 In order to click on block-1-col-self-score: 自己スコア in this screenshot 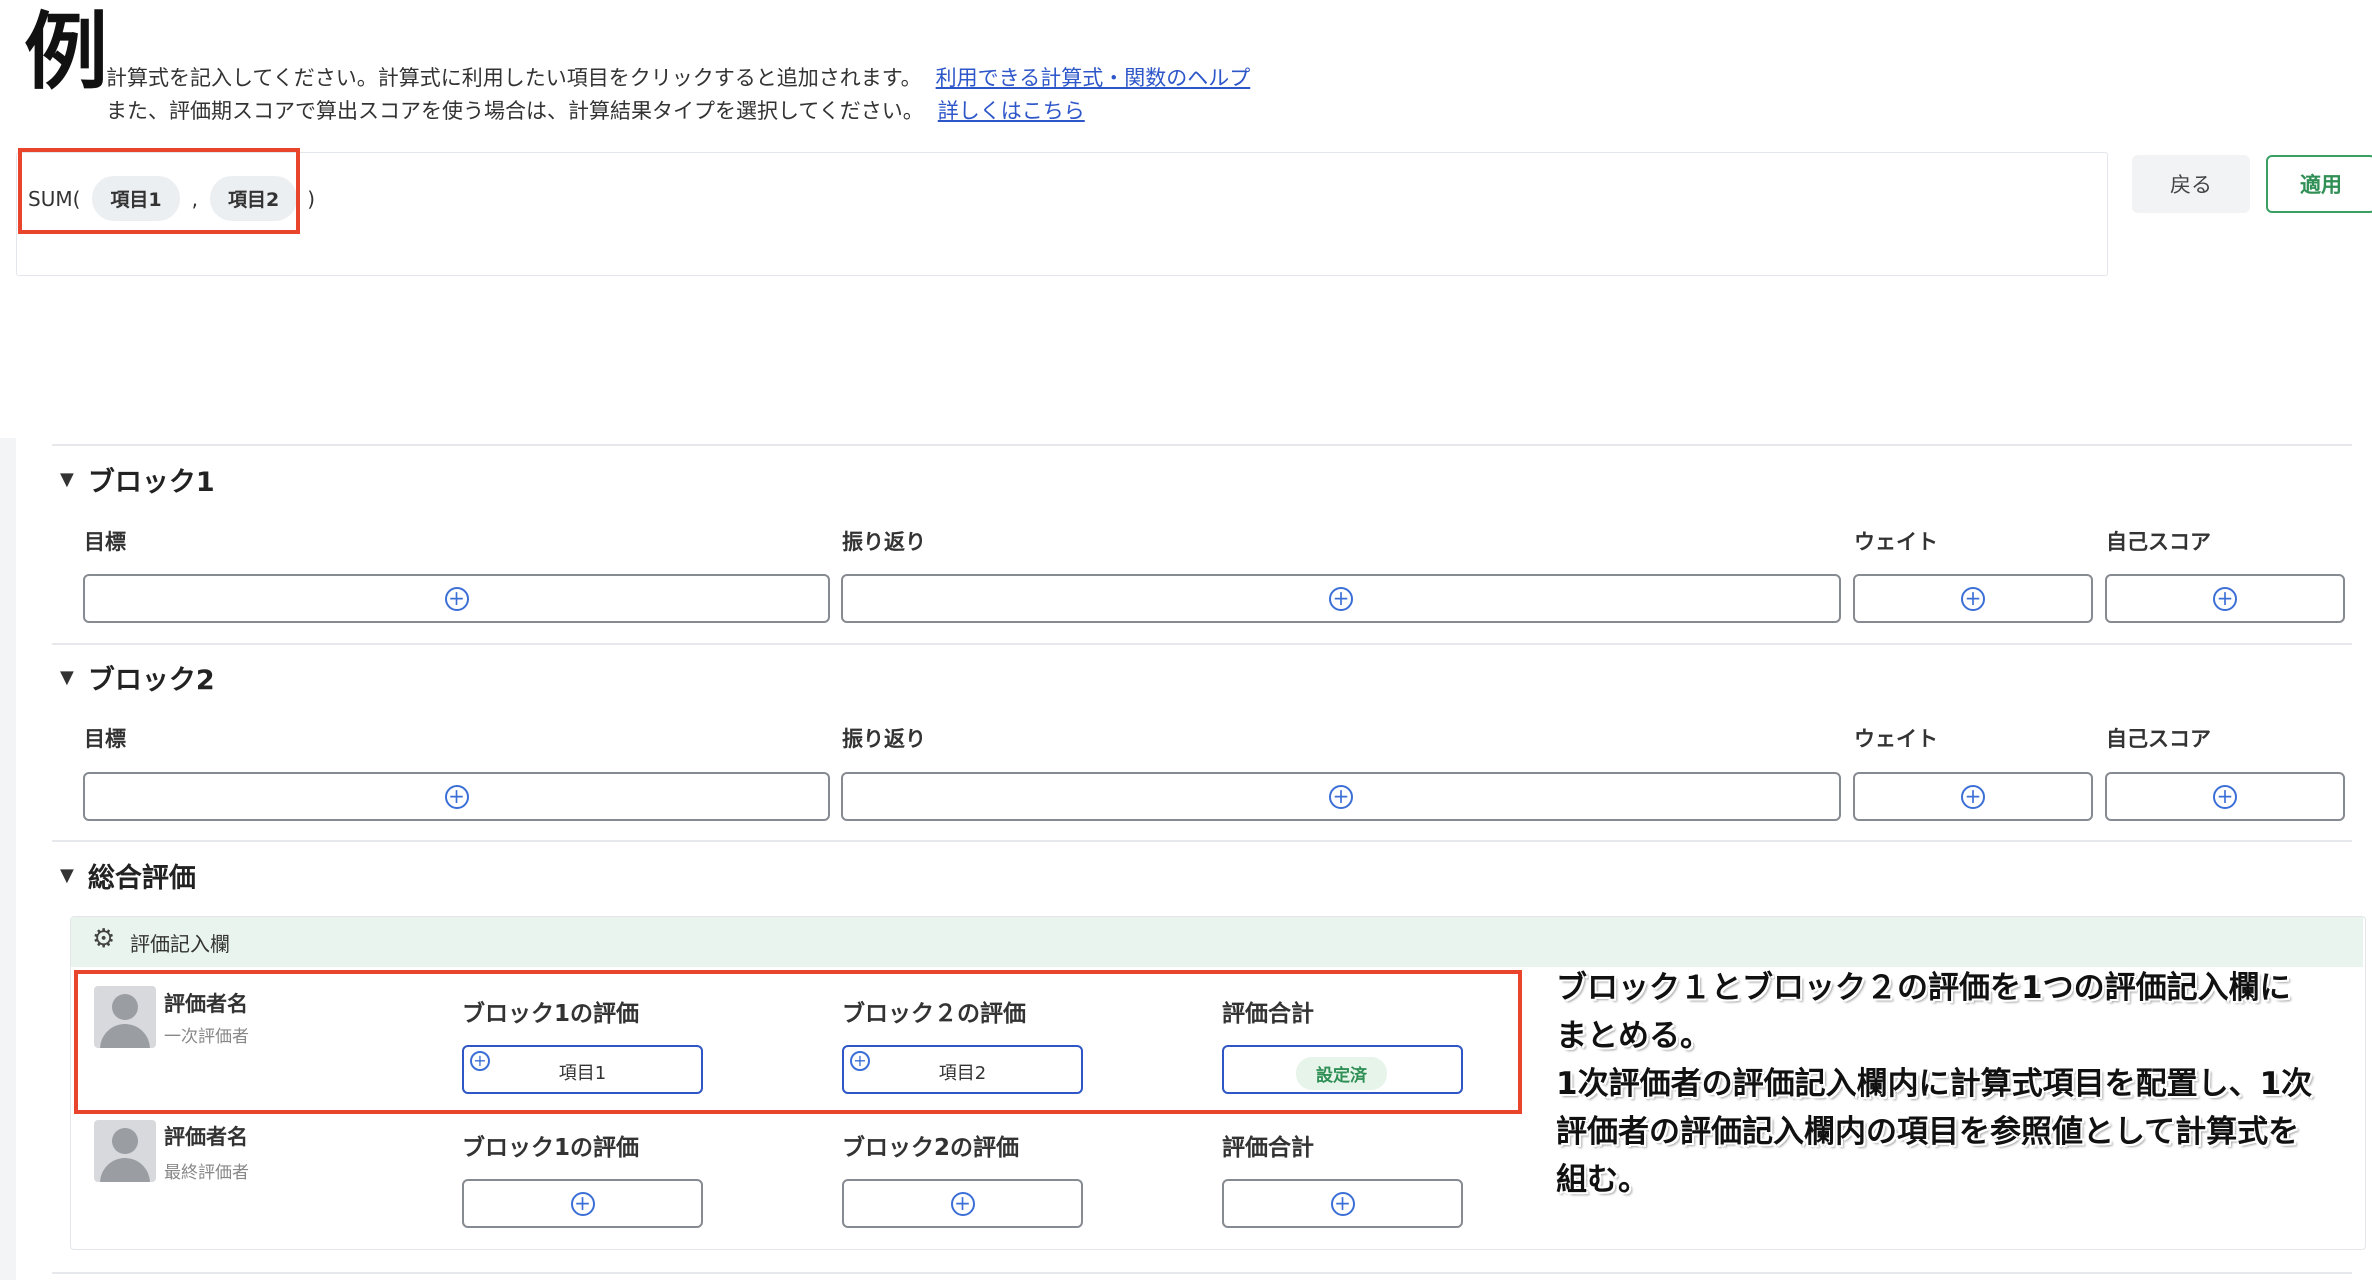, I will do `click(2158, 542)`.